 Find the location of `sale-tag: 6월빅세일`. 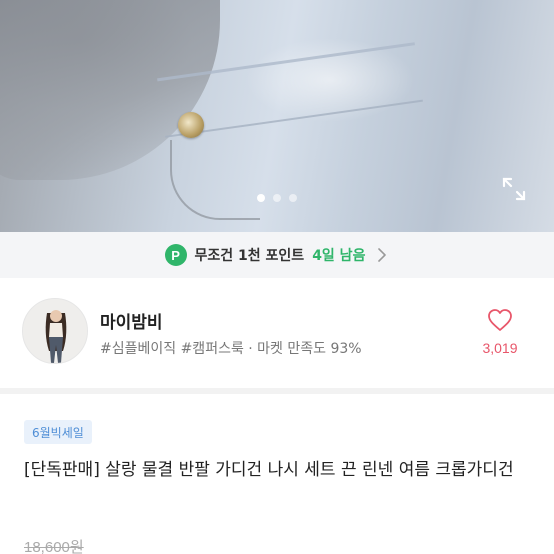

sale-tag: 6월빅세일 is located at coordinates (58, 432).